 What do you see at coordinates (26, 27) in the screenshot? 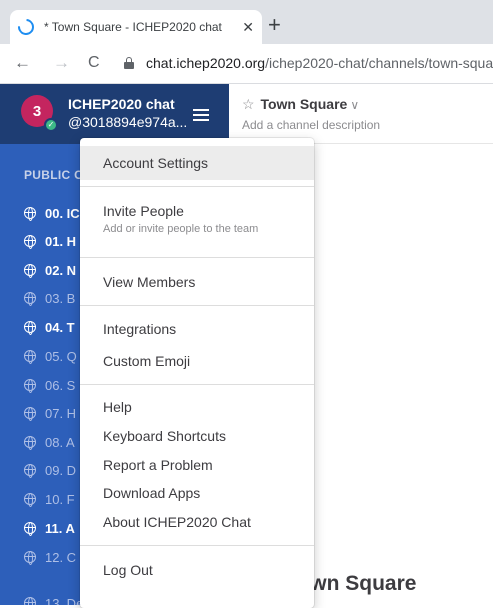
I see `mattermost-favicon-icon` at bounding box center [26, 27].